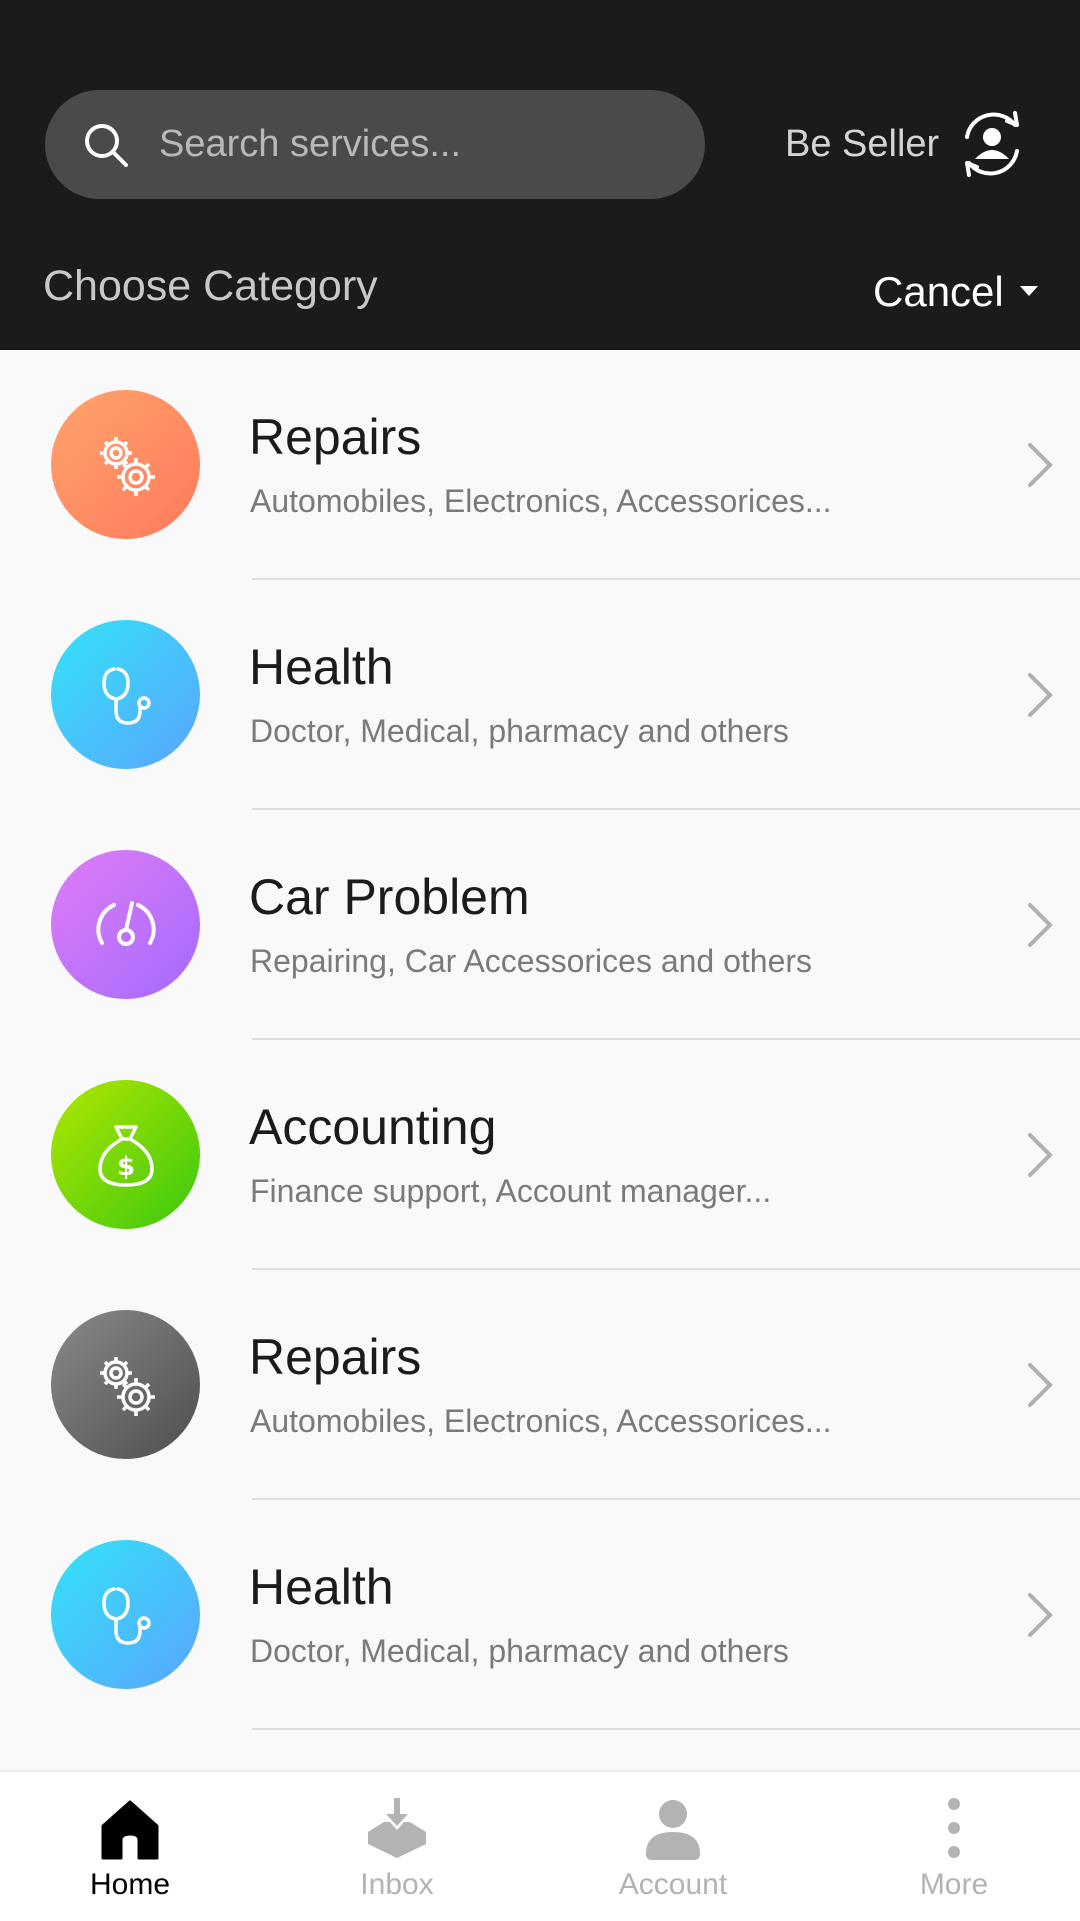 The image size is (1080, 1921). I want to click on bottom-nav: Home Inbox Account More, so click(540, 1845).